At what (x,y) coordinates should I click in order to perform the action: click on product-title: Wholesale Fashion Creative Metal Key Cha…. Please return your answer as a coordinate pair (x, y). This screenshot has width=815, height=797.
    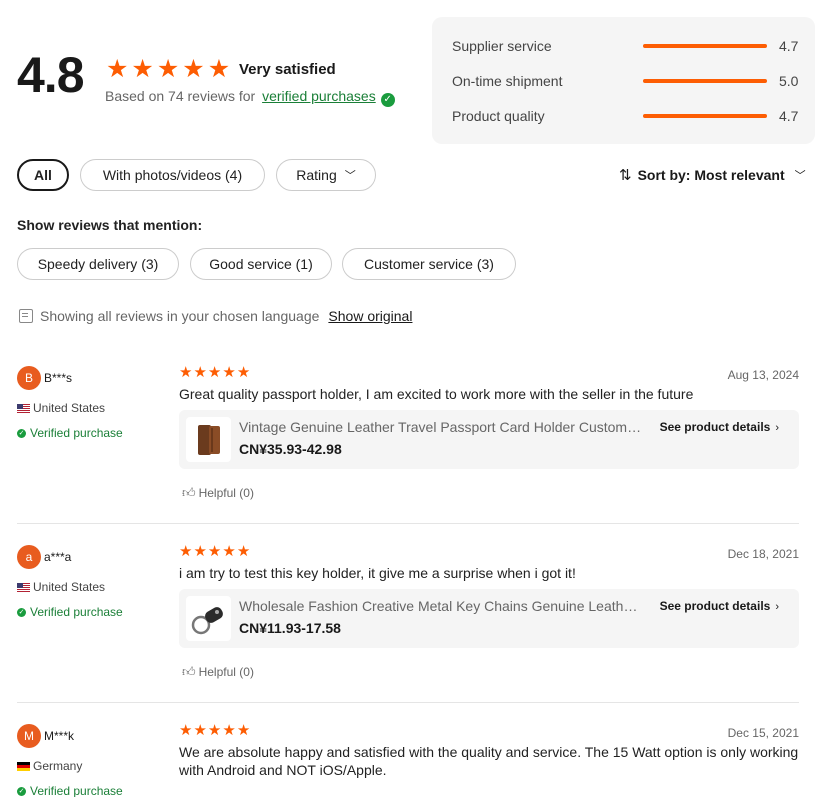
    Looking at the image, I should click on (441, 606).